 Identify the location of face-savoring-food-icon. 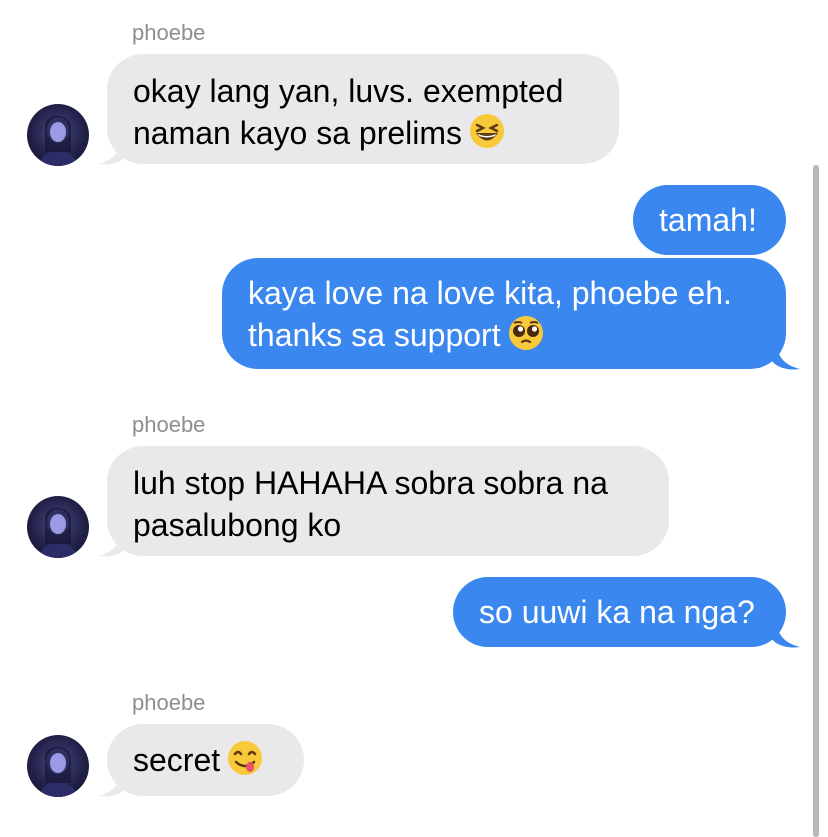
(245, 758).